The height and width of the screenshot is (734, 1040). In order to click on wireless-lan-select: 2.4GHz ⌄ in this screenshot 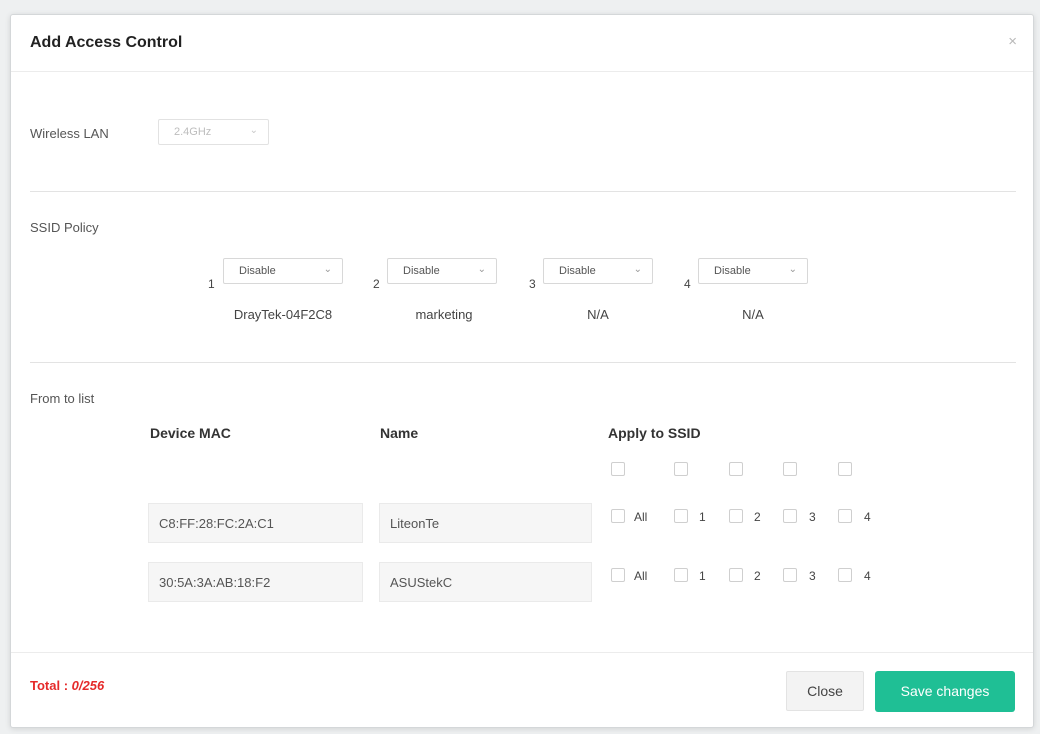, I will do `click(213, 132)`.